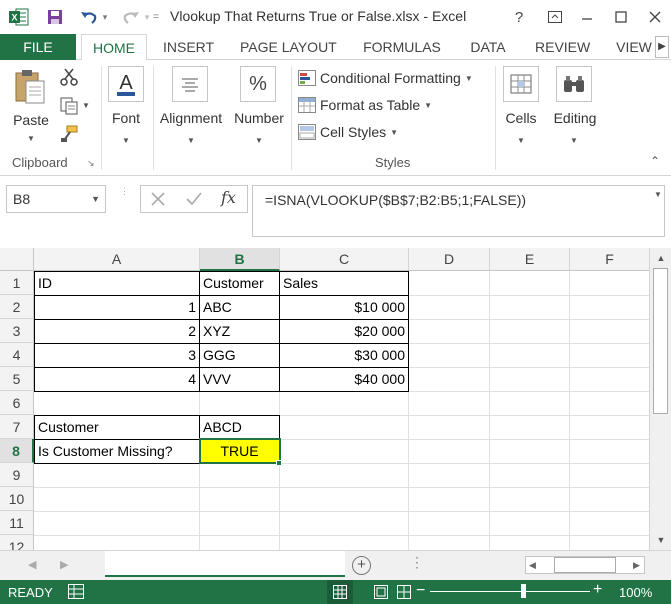 This screenshot has width=671, height=604. Describe the element at coordinates (655, 17) in the screenshot. I see `close-icon` at that location.